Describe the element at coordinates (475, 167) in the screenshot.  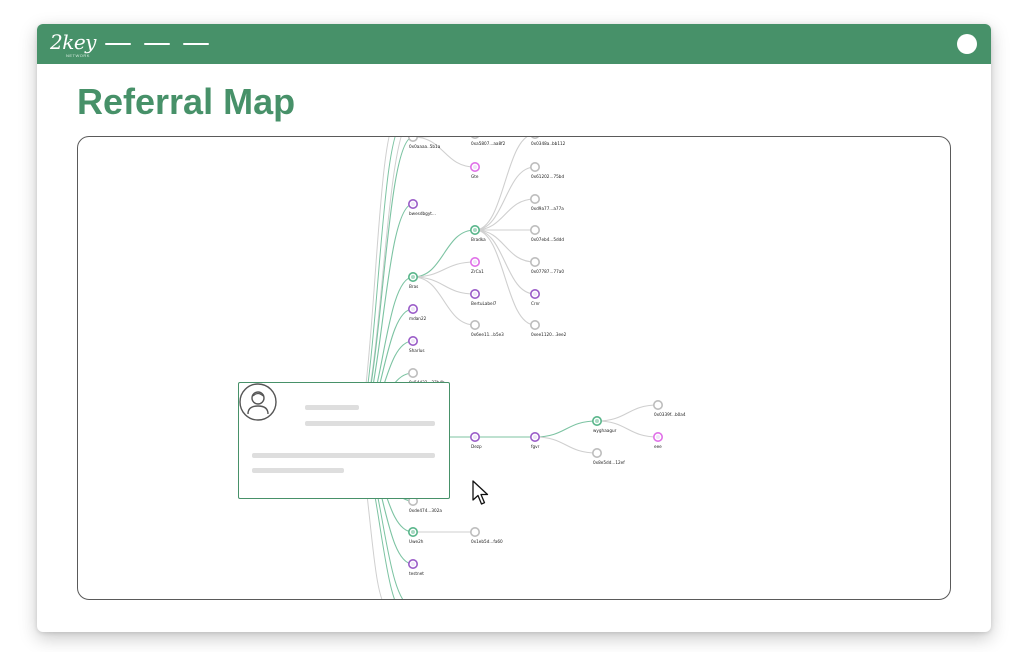
I see `node-the-dot-fill` at that location.